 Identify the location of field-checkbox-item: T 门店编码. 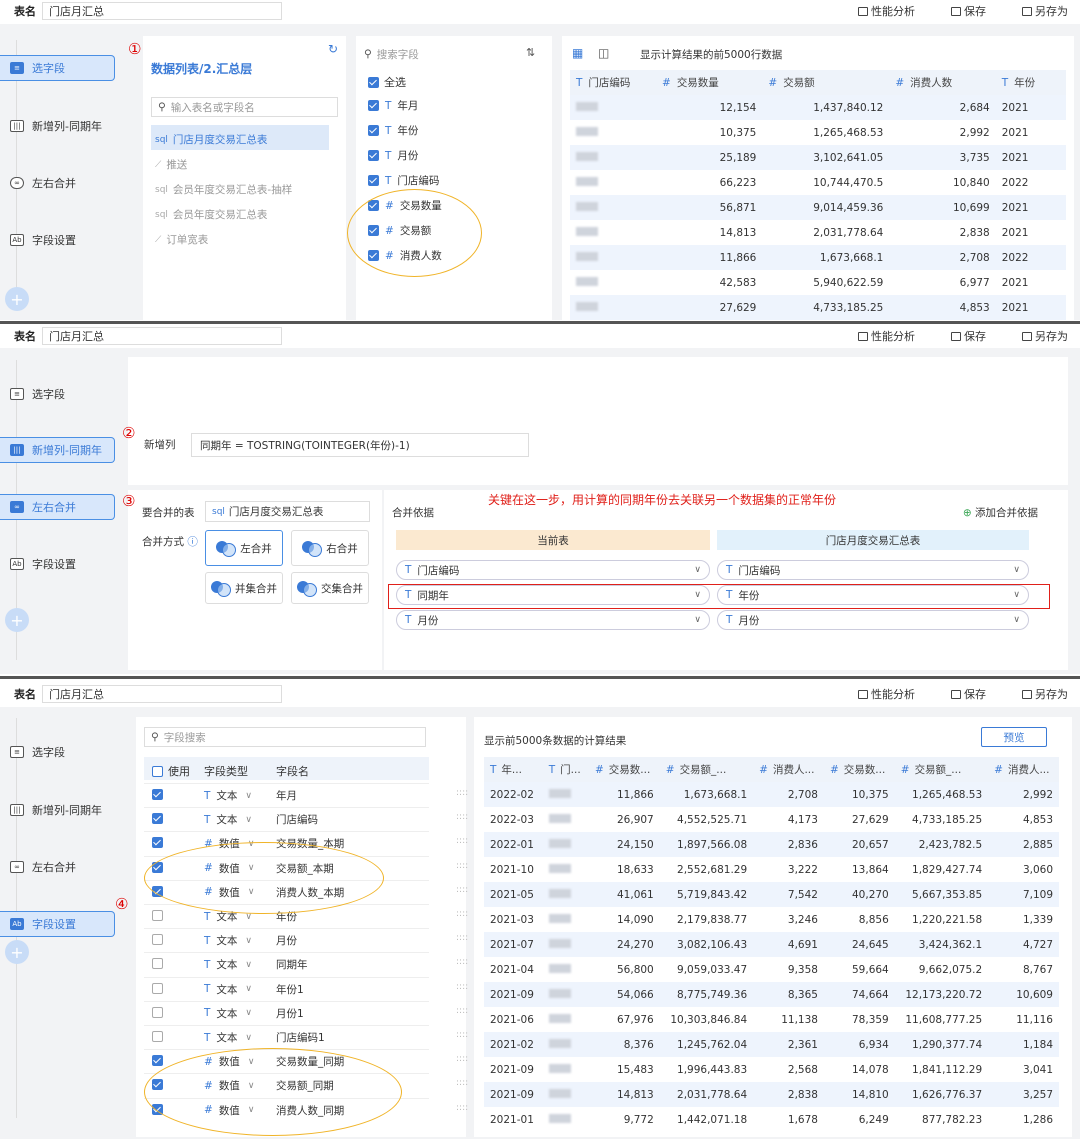
(403, 180).